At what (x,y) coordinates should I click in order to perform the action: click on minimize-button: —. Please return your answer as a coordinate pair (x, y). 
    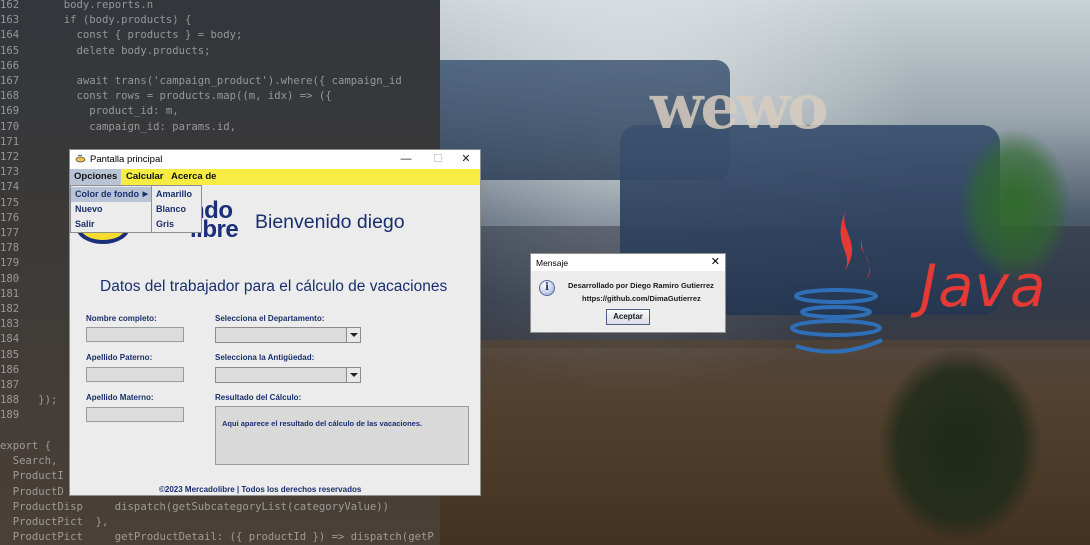
    Looking at the image, I should click on (406, 159).